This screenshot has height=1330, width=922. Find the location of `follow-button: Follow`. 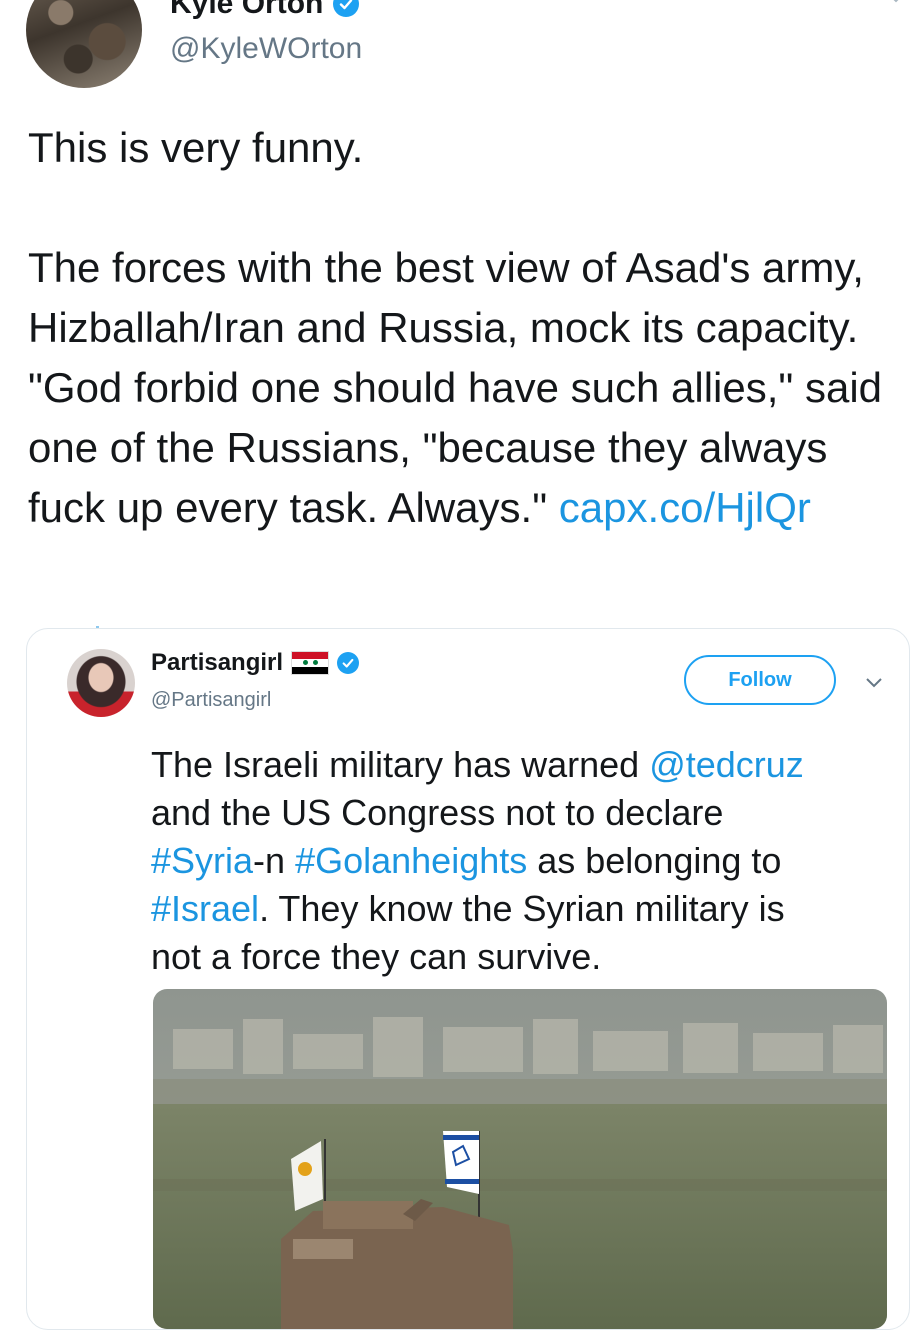

follow-button: Follow is located at coordinates (760, 680).